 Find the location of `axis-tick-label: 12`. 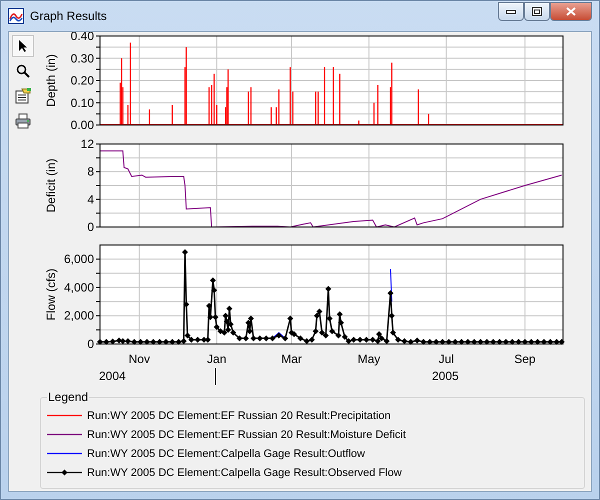

axis-tick-label: 12 is located at coordinates (87, 144).